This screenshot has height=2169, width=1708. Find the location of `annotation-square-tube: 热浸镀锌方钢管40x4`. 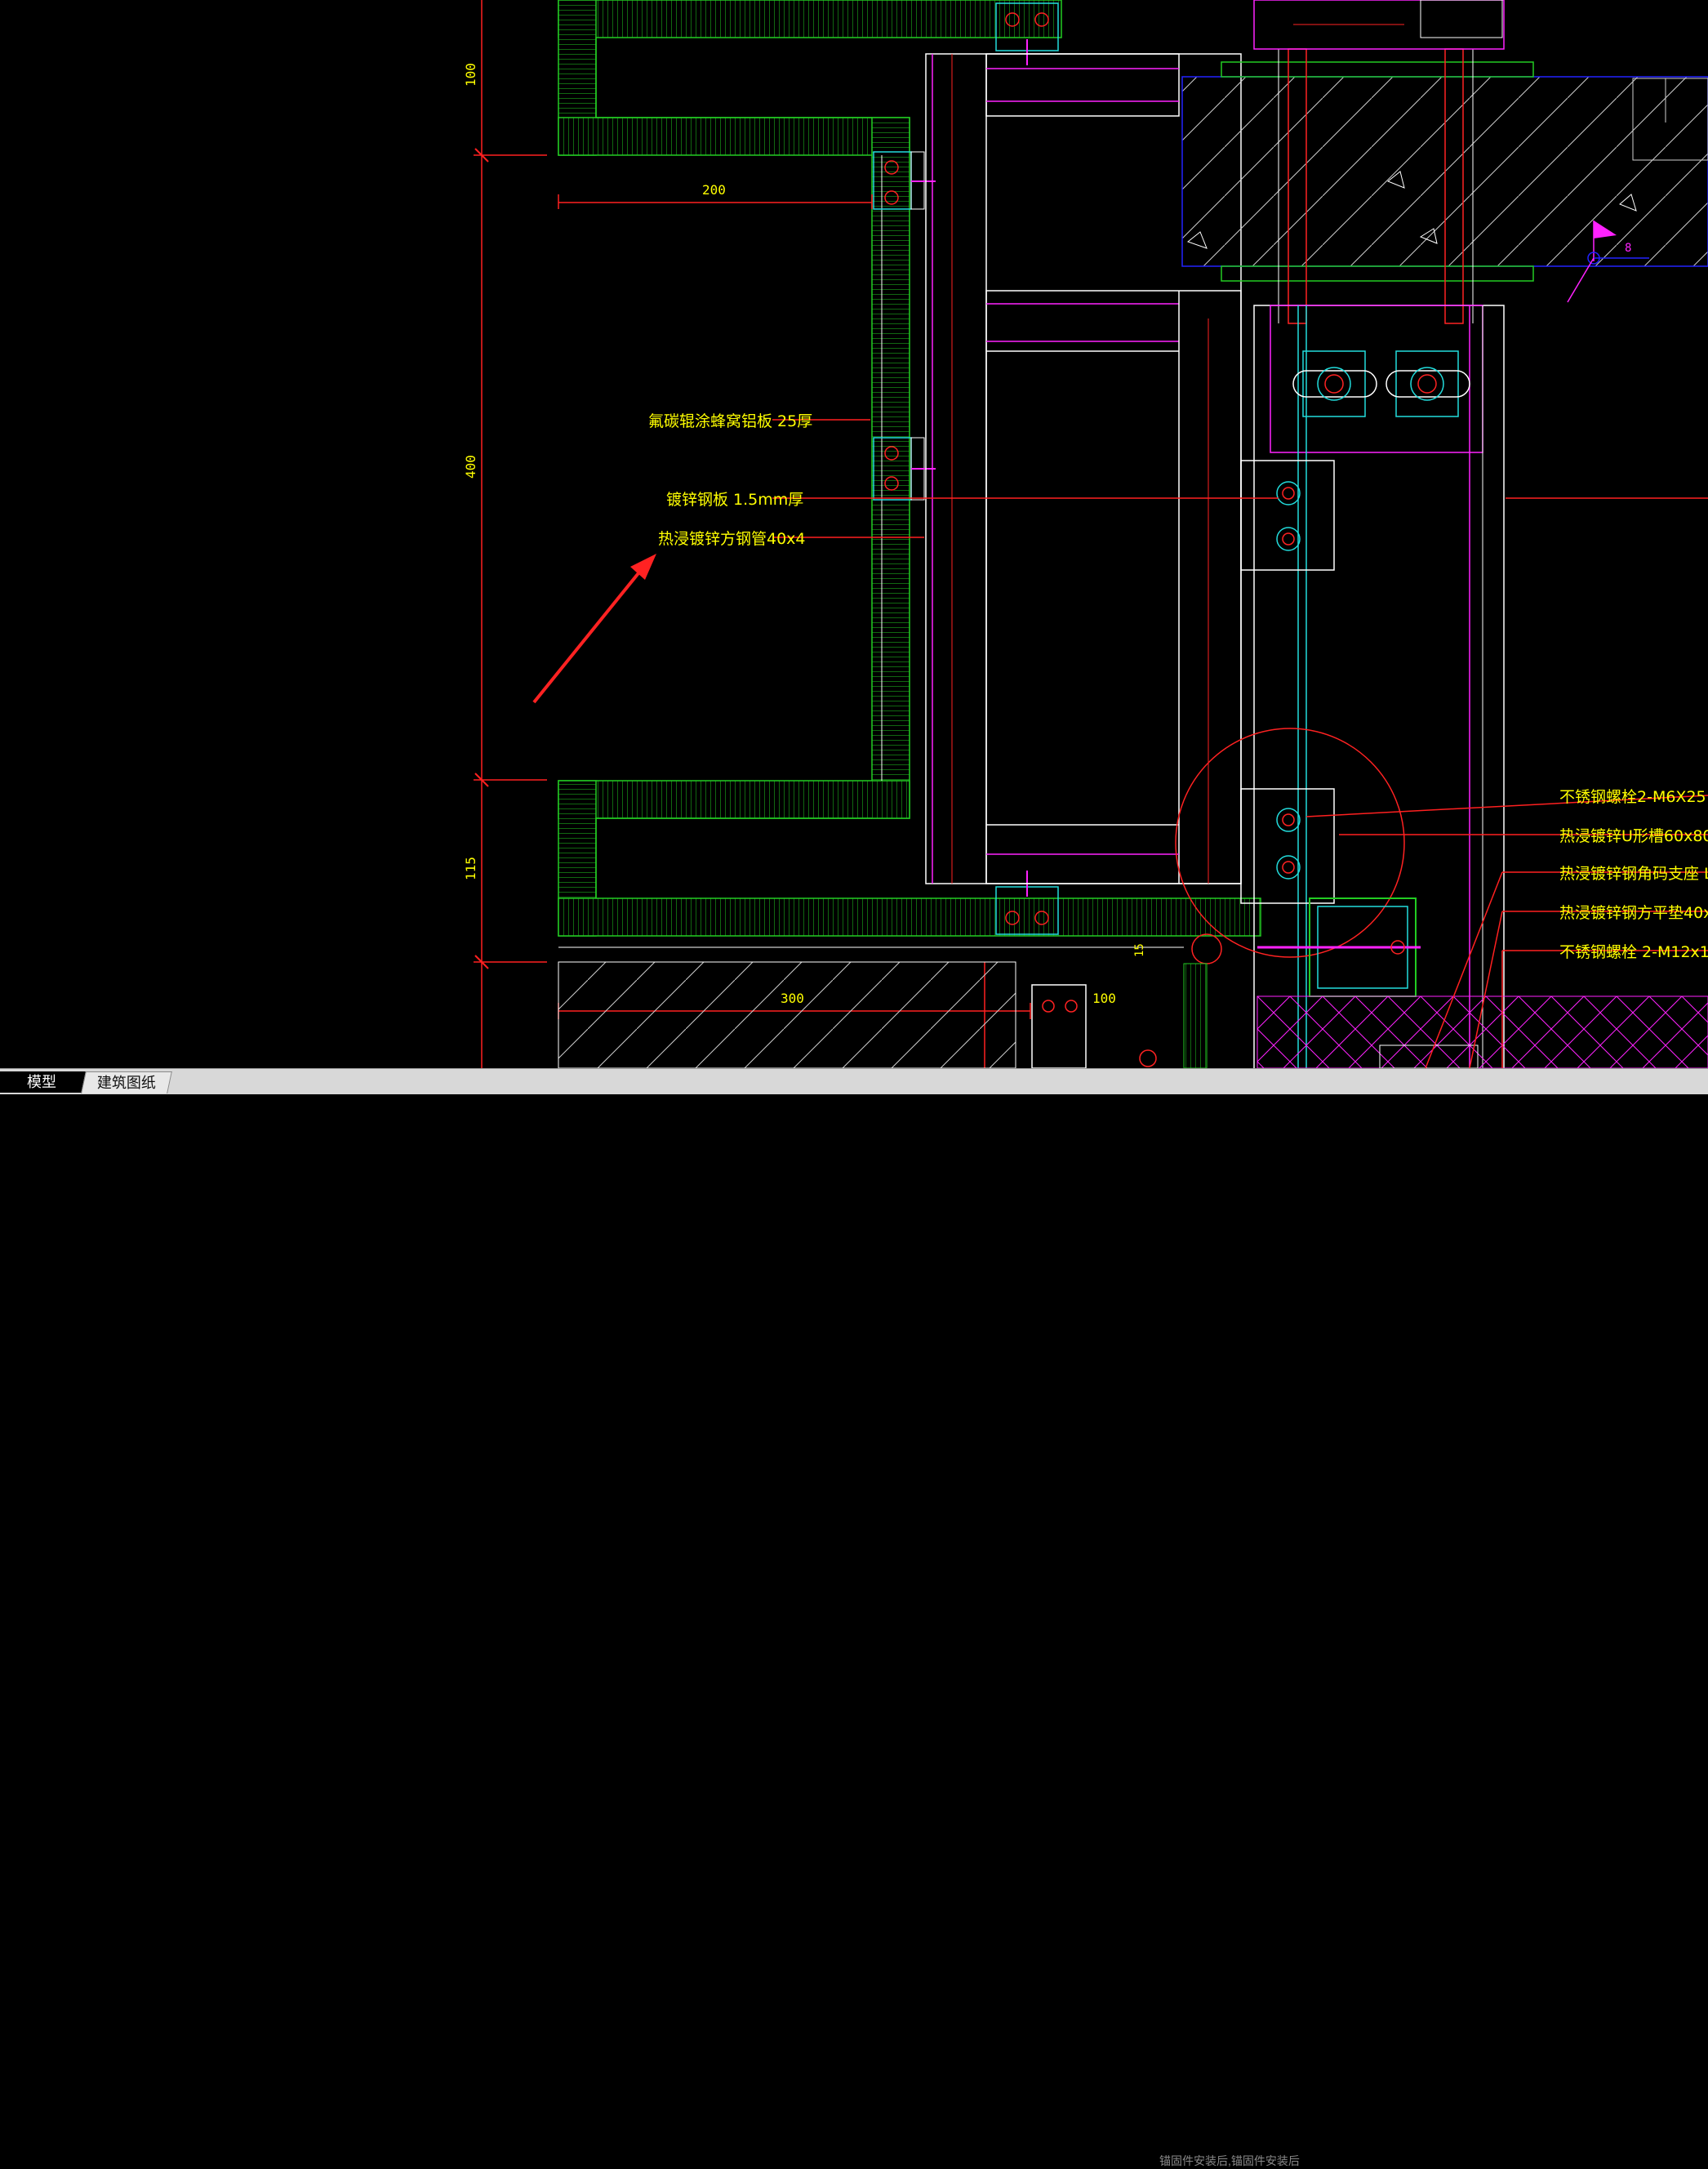

annotation-square-tube: 热浸镀锌方钢管40x4 is located at coordinates (732, 539).